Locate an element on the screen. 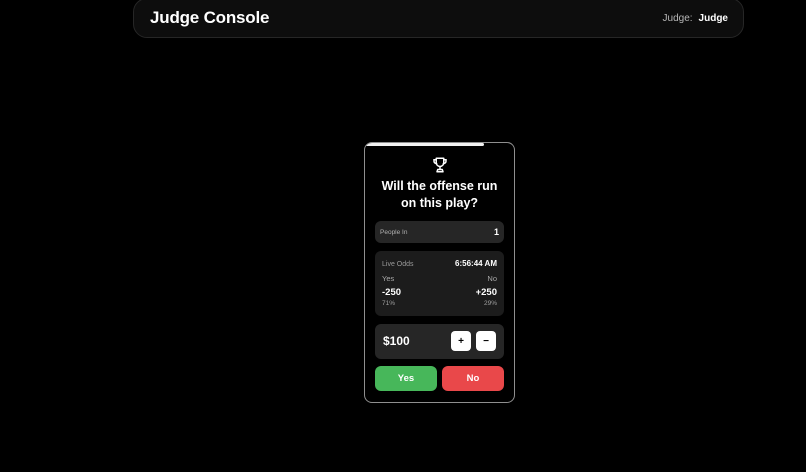 The width and height of the screenshot is (806, 472). wager-amount-panel: $100 + − is located at coordinates (439, 341).